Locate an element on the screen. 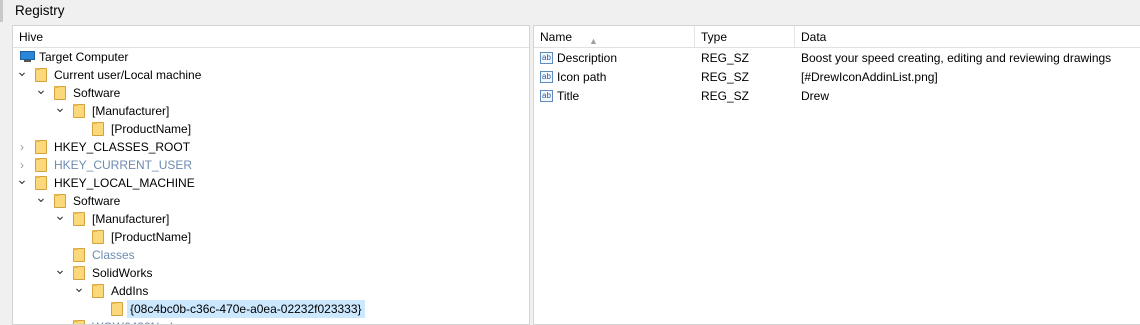 The height and width of the screenshot is (325, 1140). computer-icon is located at coordinates (27, 56).